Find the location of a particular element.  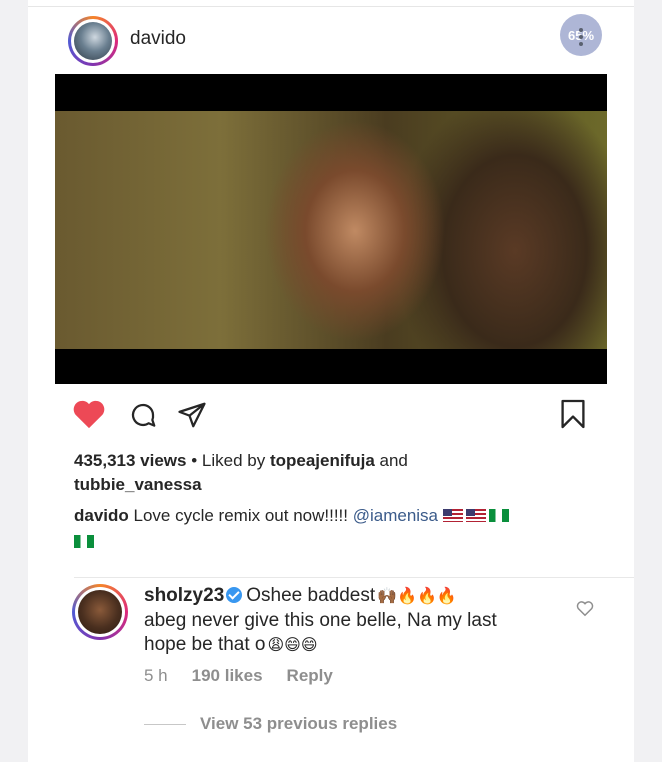

liked-by-and: and is located at coordinates (391, 460).